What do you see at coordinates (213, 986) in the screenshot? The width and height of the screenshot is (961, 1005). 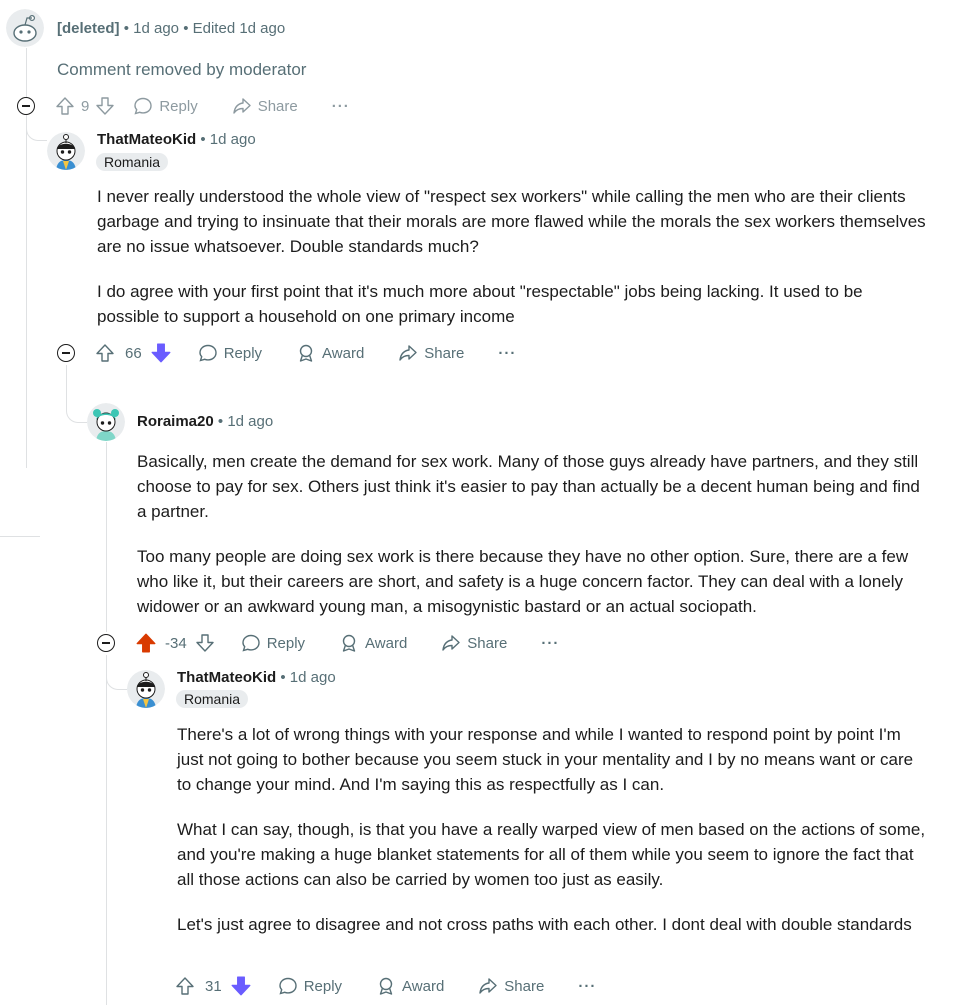 I see `vote-count: 31` at bounding box center [213, 986].